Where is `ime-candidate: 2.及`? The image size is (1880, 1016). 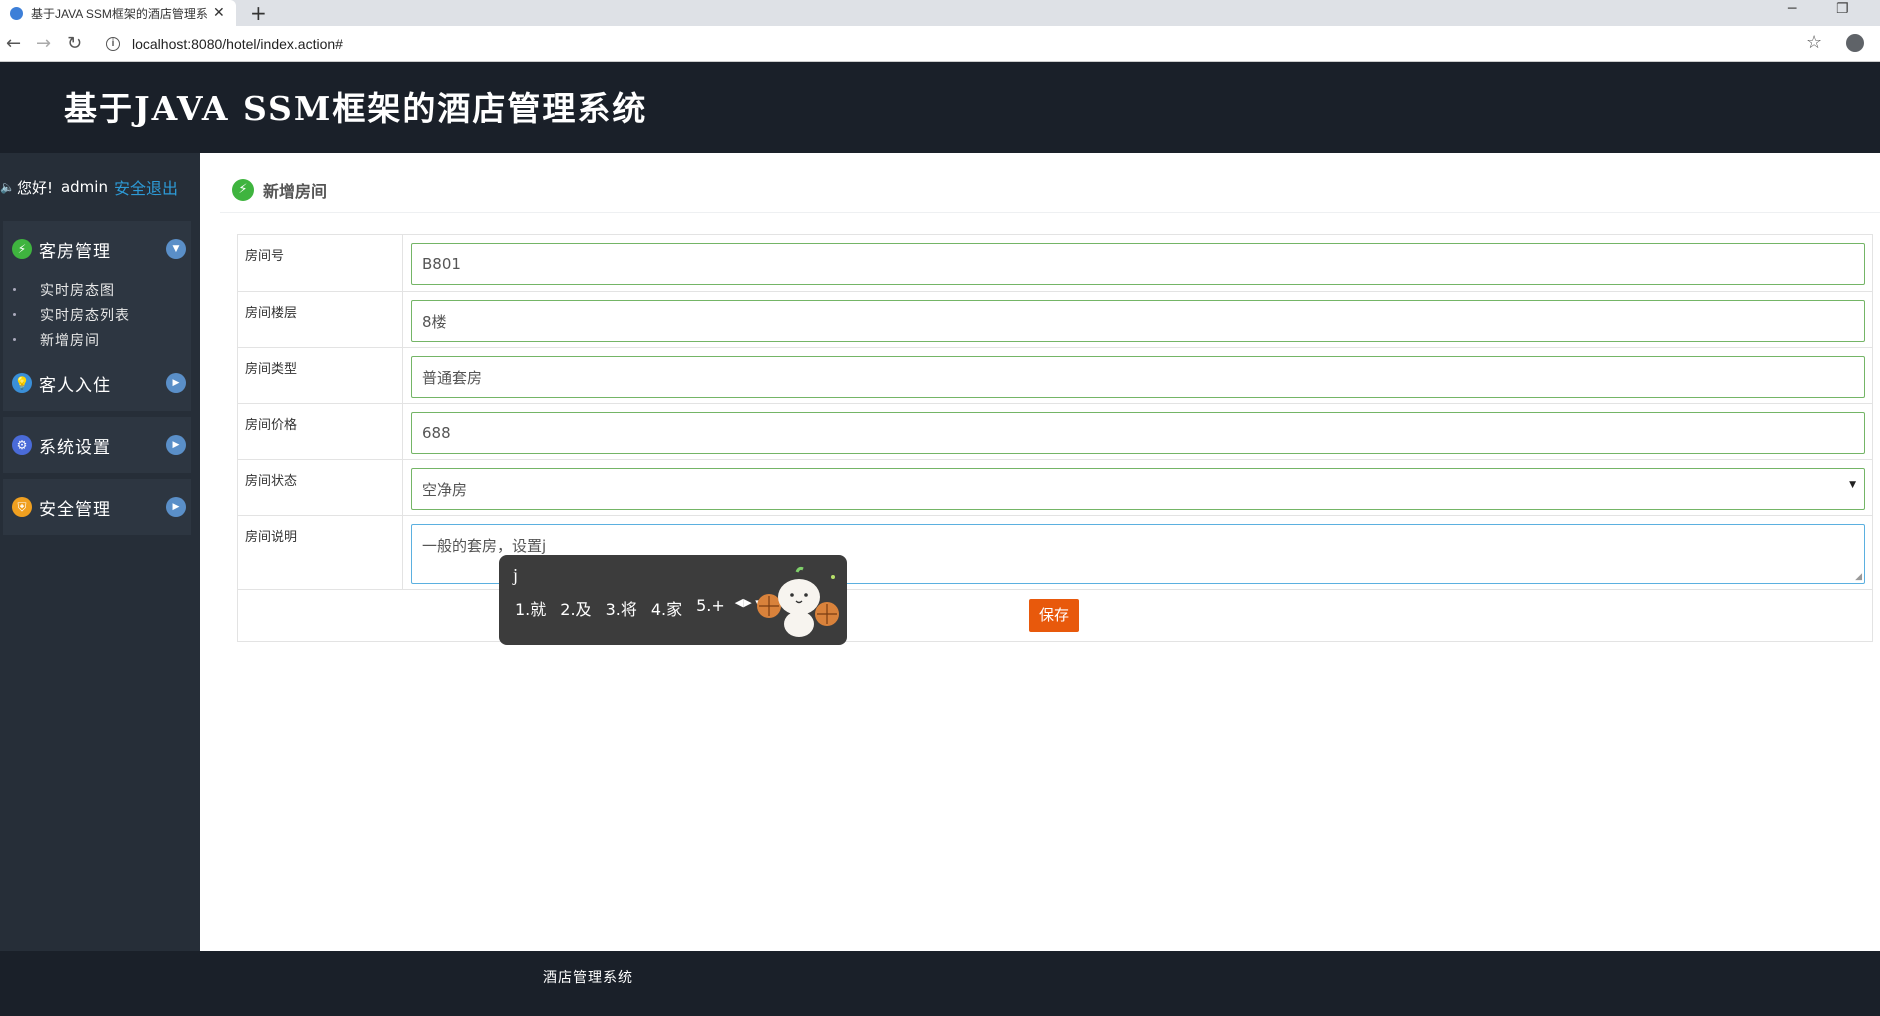
ime-candidate: 2.及 is located at coordinates (575, 608).